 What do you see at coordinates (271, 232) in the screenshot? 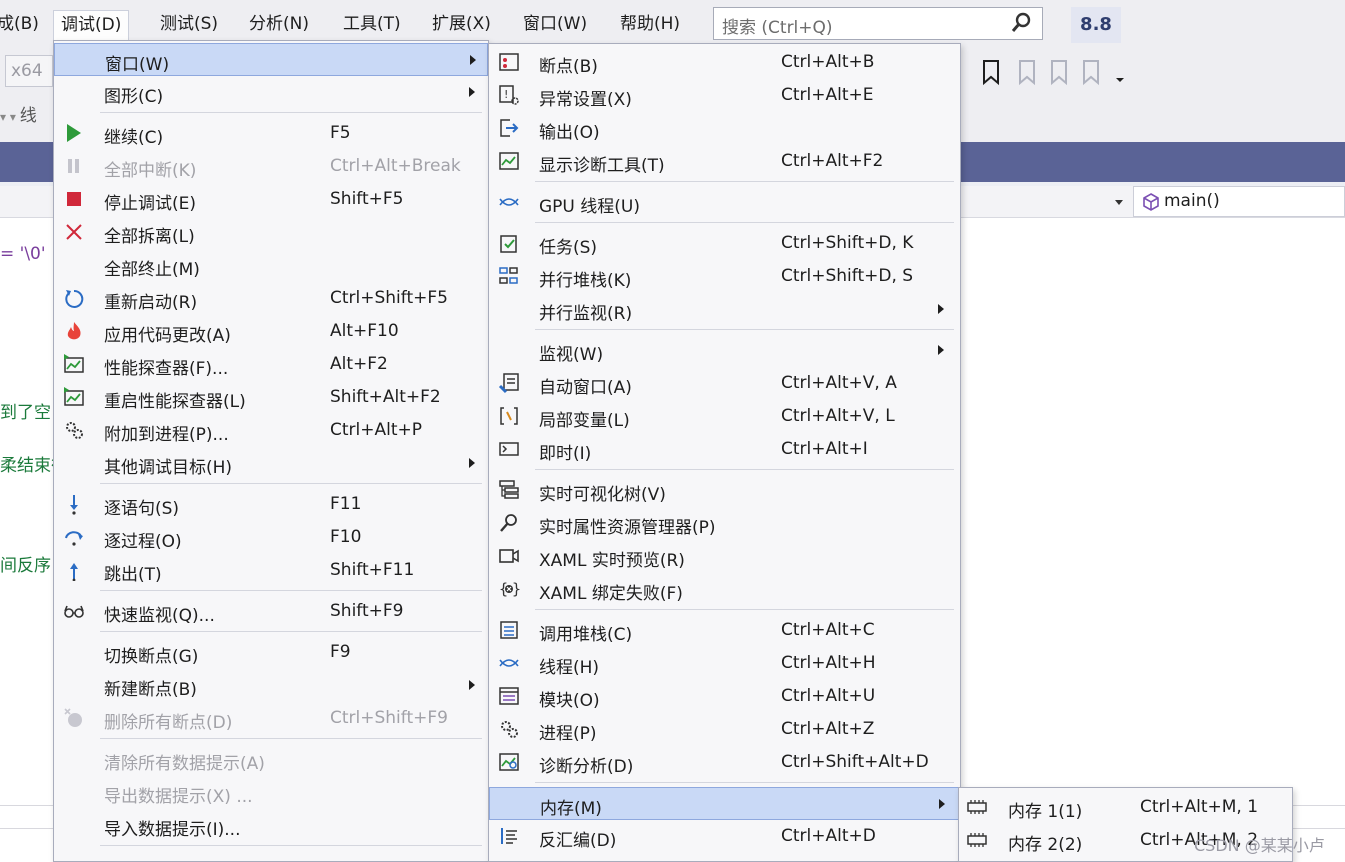
I see `menu-item-detach-all: 全部拆离(L)` at bounding box center [271, 232].